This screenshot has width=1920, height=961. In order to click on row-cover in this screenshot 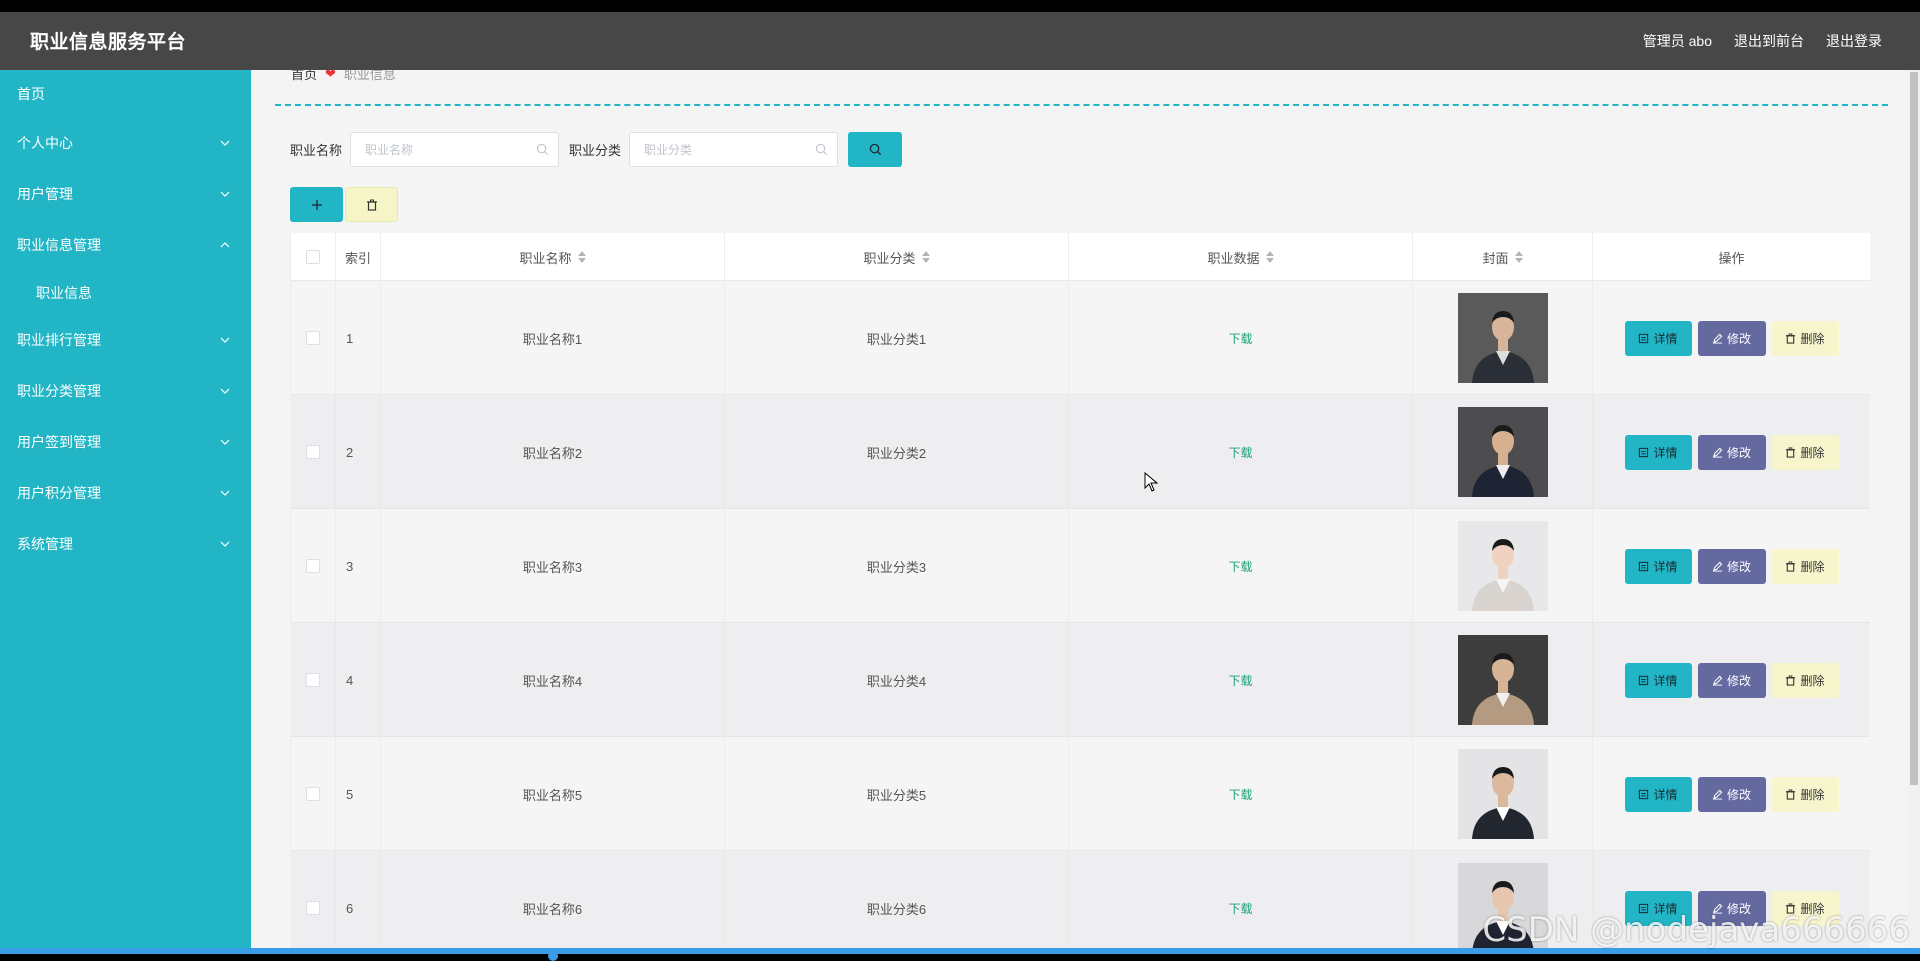, I will do `click(1503, 794)`.